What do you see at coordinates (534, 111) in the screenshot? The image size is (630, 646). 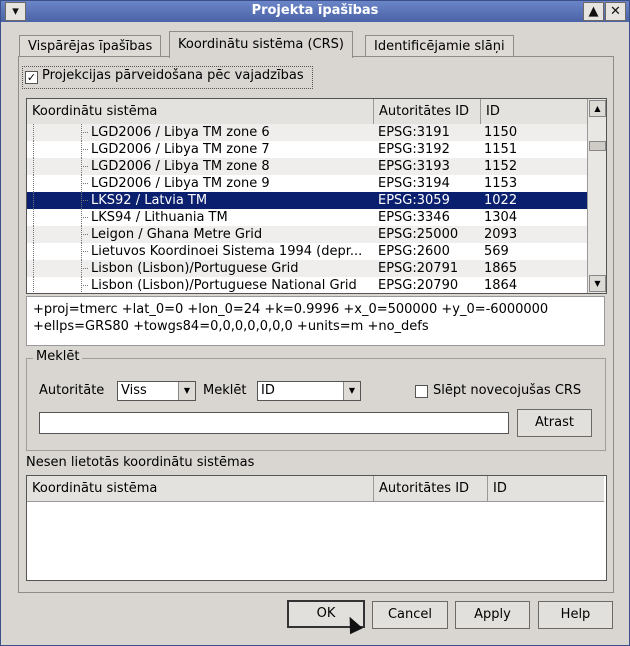 I see `header-id: ID` at bounding box center [534, 111].